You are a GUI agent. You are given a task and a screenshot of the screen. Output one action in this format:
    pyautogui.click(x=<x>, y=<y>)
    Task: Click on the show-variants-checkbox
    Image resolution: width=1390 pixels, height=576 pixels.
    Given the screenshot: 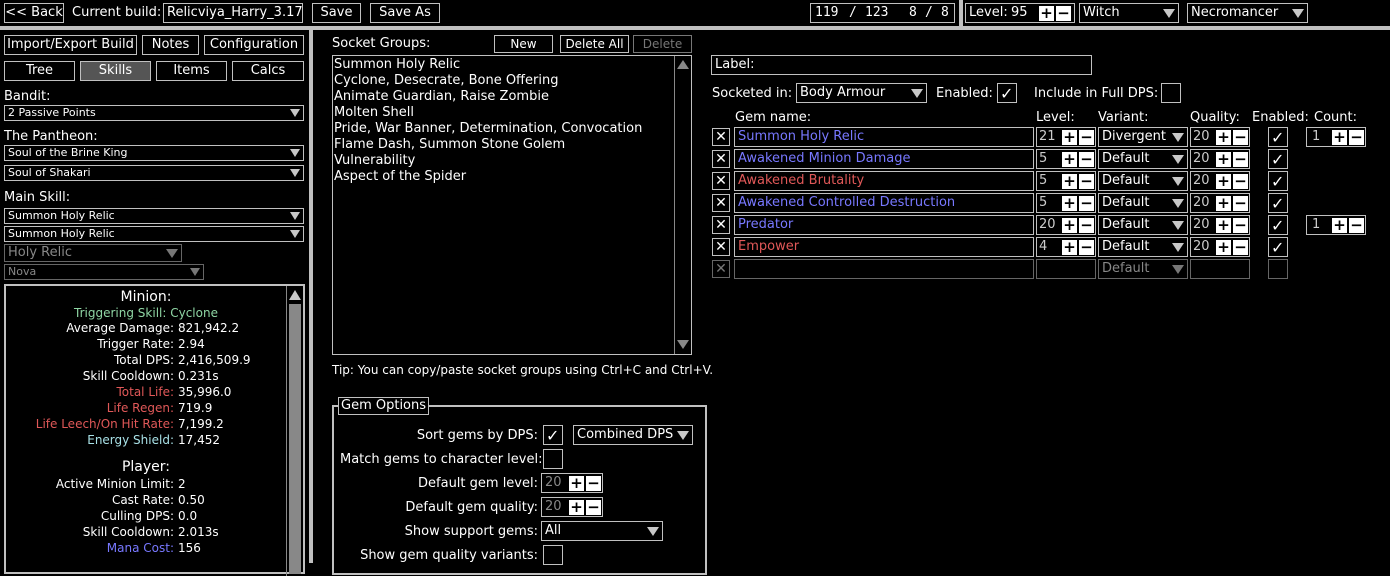 What is the action you would take?
    pyautogui.click(x=553, y=555)
    